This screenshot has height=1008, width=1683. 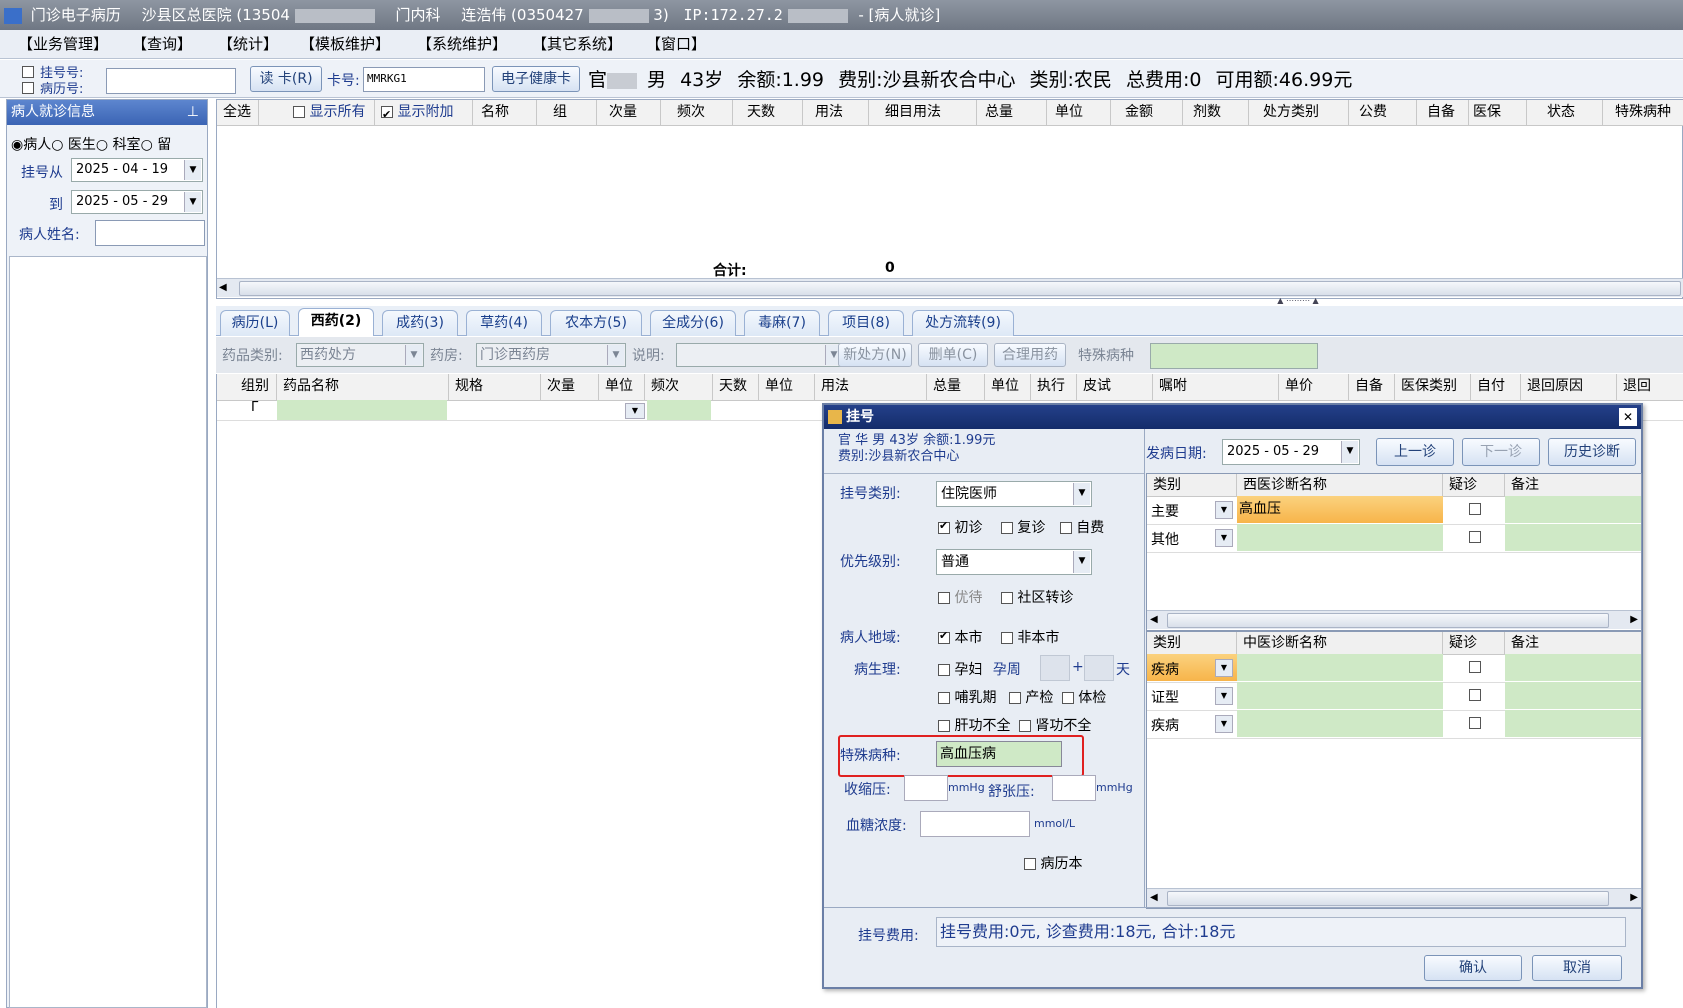 I want to click on col-show-all: 显示所有, so click(x=331, y=112).